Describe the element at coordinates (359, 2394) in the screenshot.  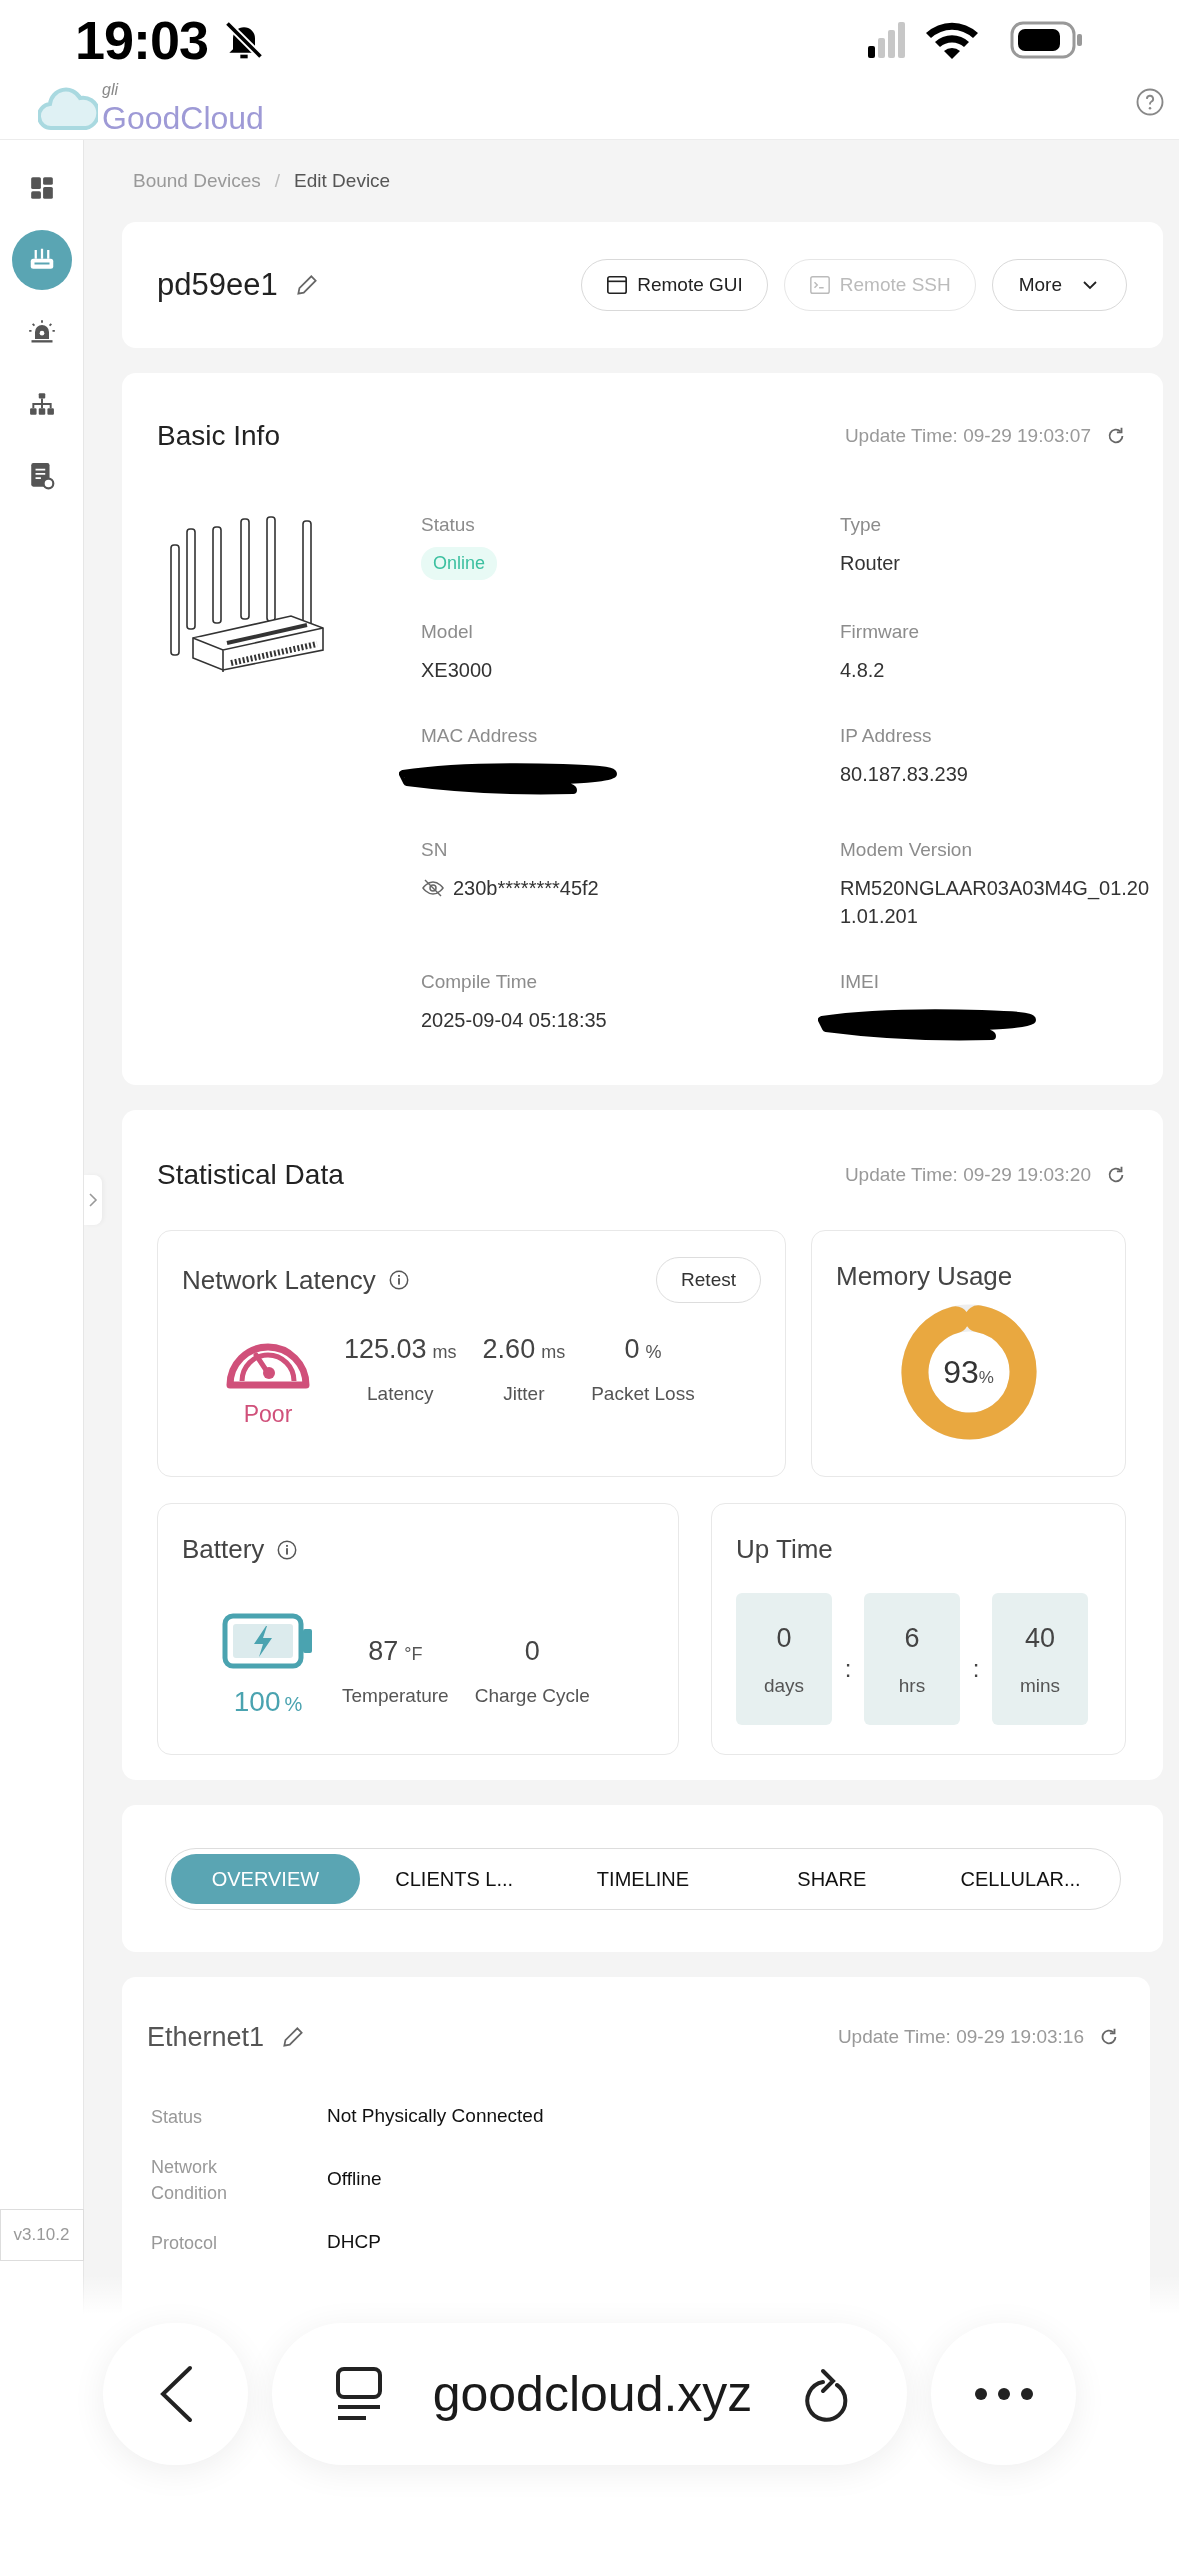
I see `page-menu-icon` at that location.